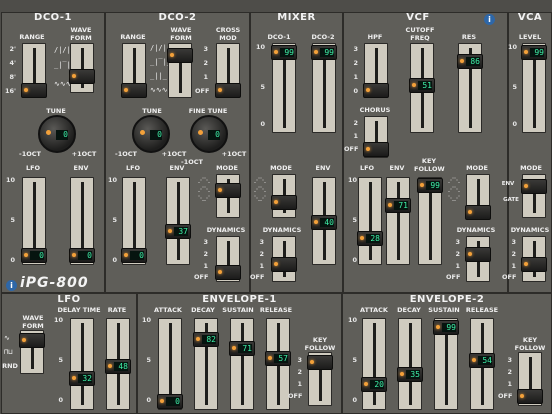 The height and width of the screenshot is (414, 552). What do you see at coordinates (82, 378) in the screenshot?
I see `lfo-delay-knob: 32` at bounding box center [82, 378].